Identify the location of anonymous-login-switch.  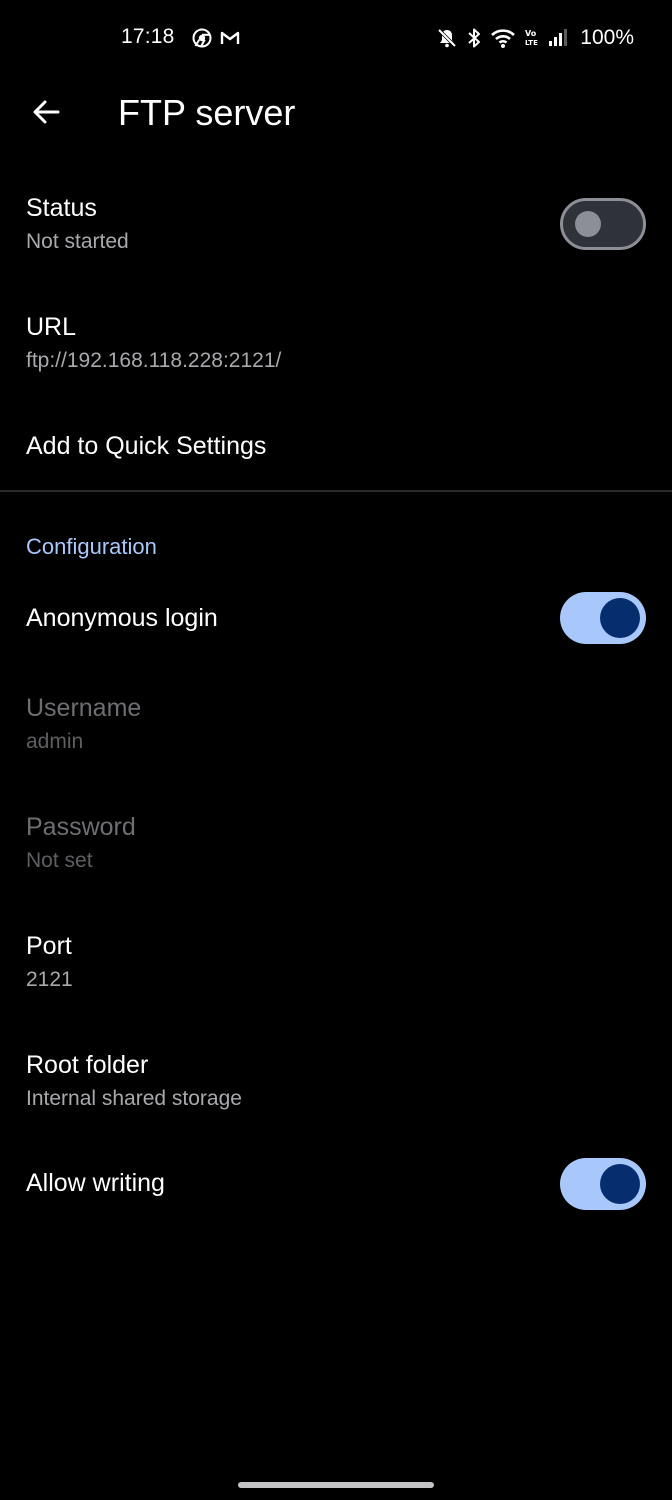
(603, 618).